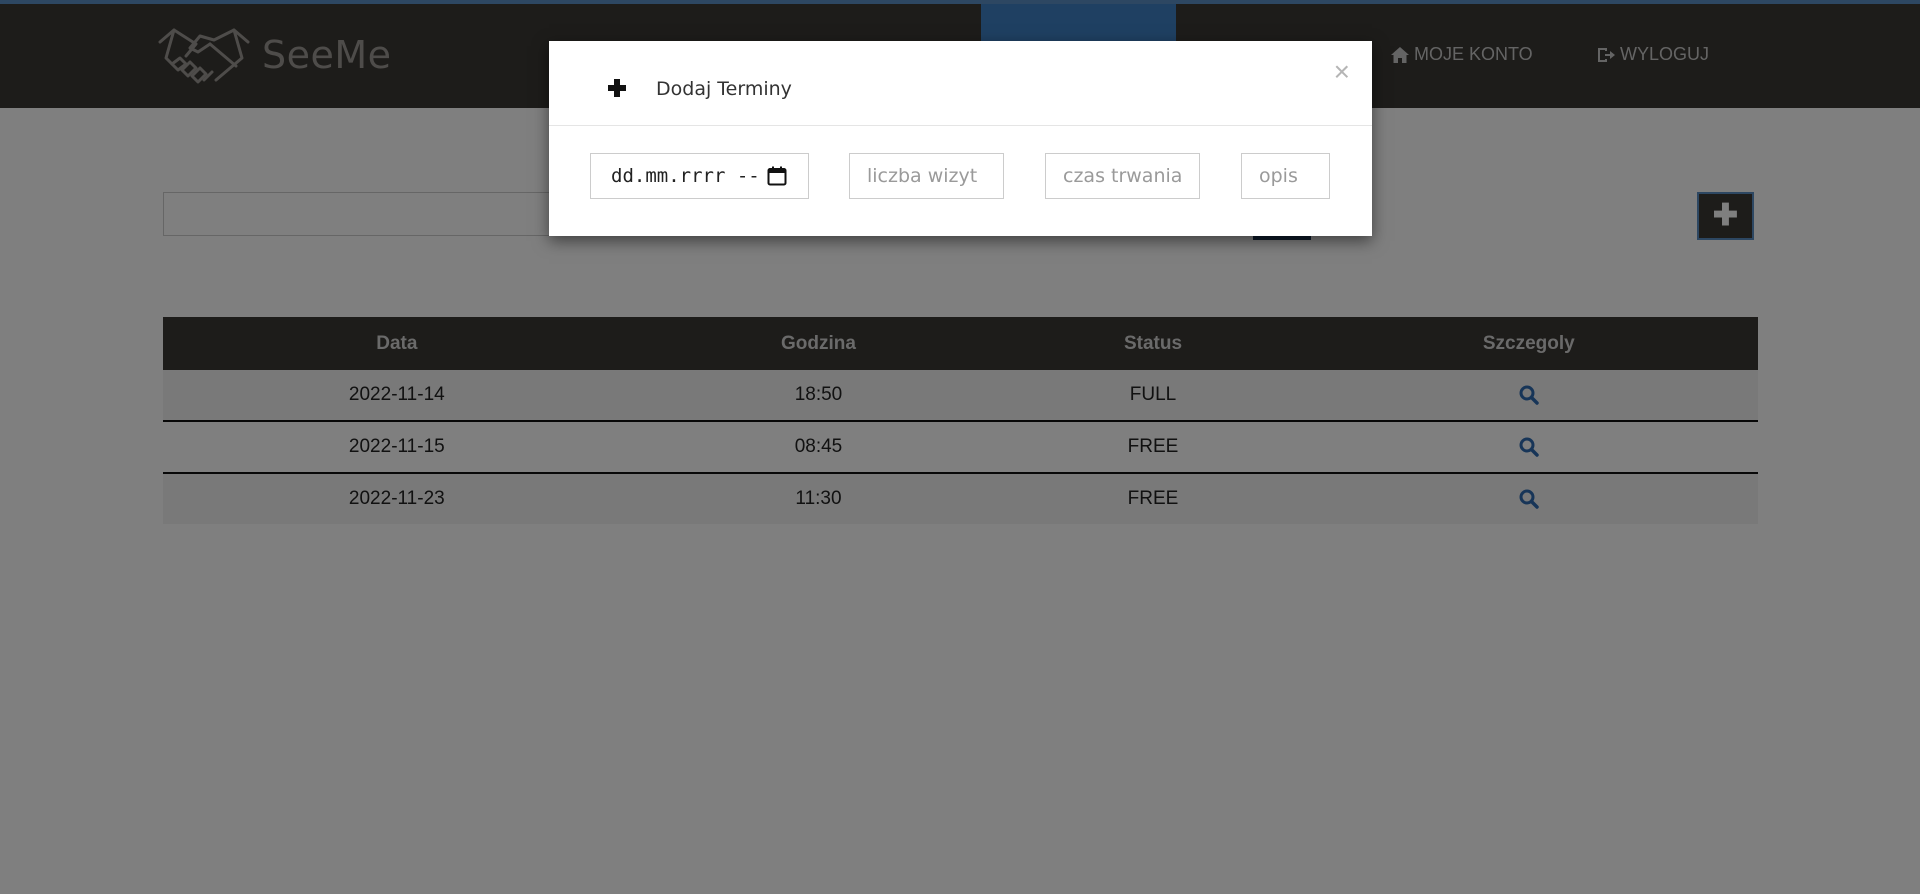 This screenshot has width=1920, height=894. What do you see at coordinates (960, 138) in the screenshot?
I see `add-terms-modal: Dodaj Terminy × dd.mm.rrrr --` at bounding box center [960, 138].